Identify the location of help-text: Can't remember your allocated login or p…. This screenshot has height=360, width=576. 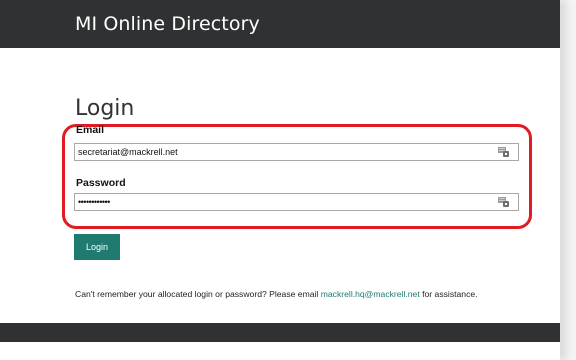
(276, 294).